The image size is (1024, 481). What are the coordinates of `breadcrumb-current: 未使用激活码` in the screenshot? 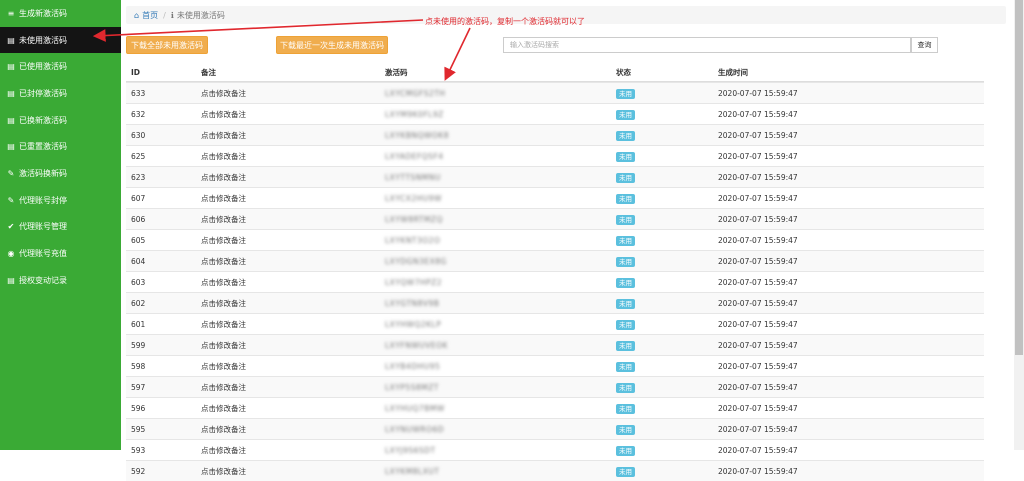 It's located at (200, 15).